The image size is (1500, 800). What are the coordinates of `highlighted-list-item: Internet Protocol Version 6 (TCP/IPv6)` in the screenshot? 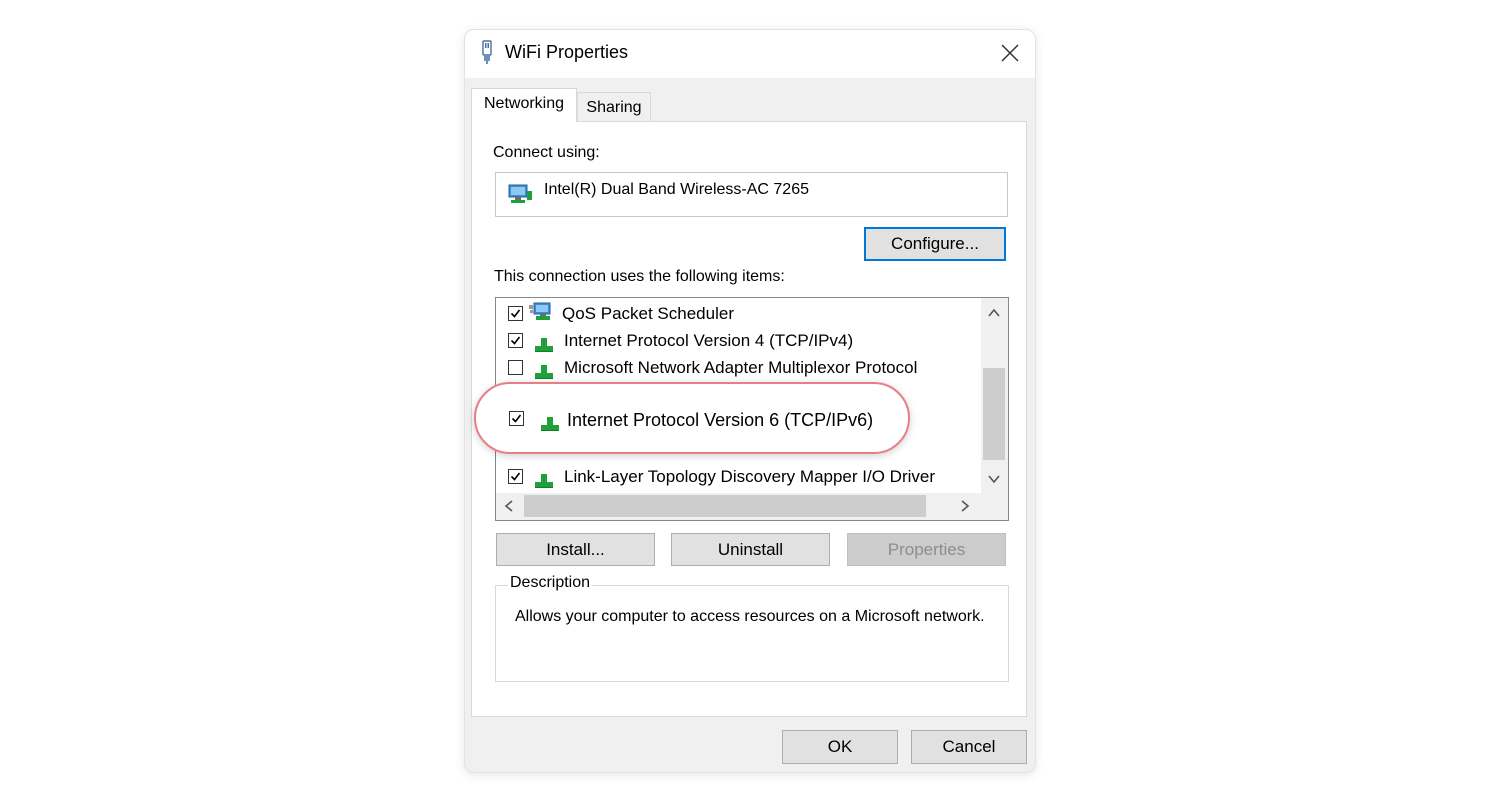 It's located at (692, 418).